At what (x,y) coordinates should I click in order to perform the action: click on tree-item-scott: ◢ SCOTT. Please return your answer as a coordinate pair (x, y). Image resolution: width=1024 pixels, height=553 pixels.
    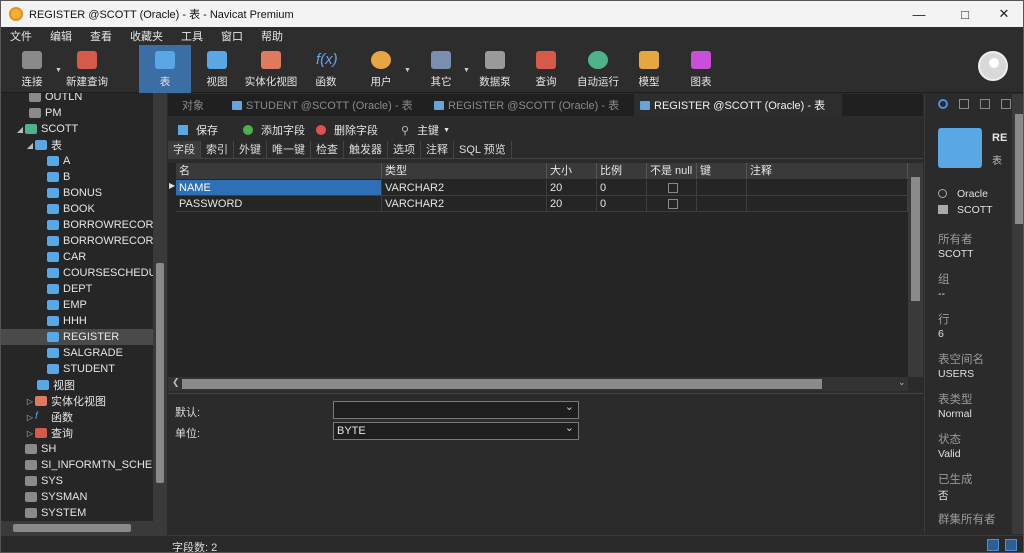
    Looking at the image, I should click on (46, 129).